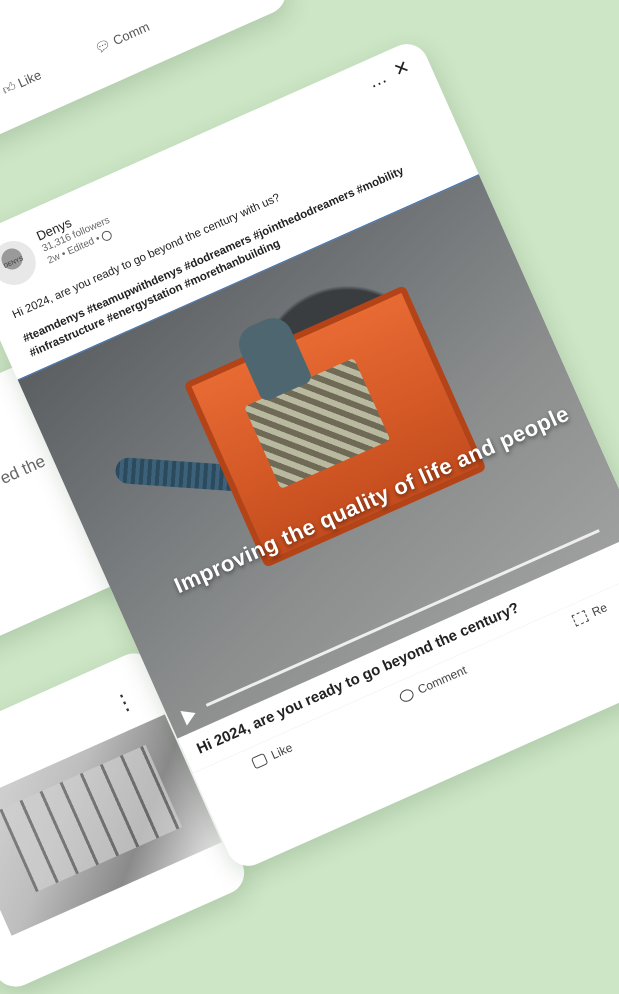 This screenshot has width=619, height=994. What do you see at coordinates (189, 715) in the screenshot?
I see `play-icon` at bounding box center [189, 715].